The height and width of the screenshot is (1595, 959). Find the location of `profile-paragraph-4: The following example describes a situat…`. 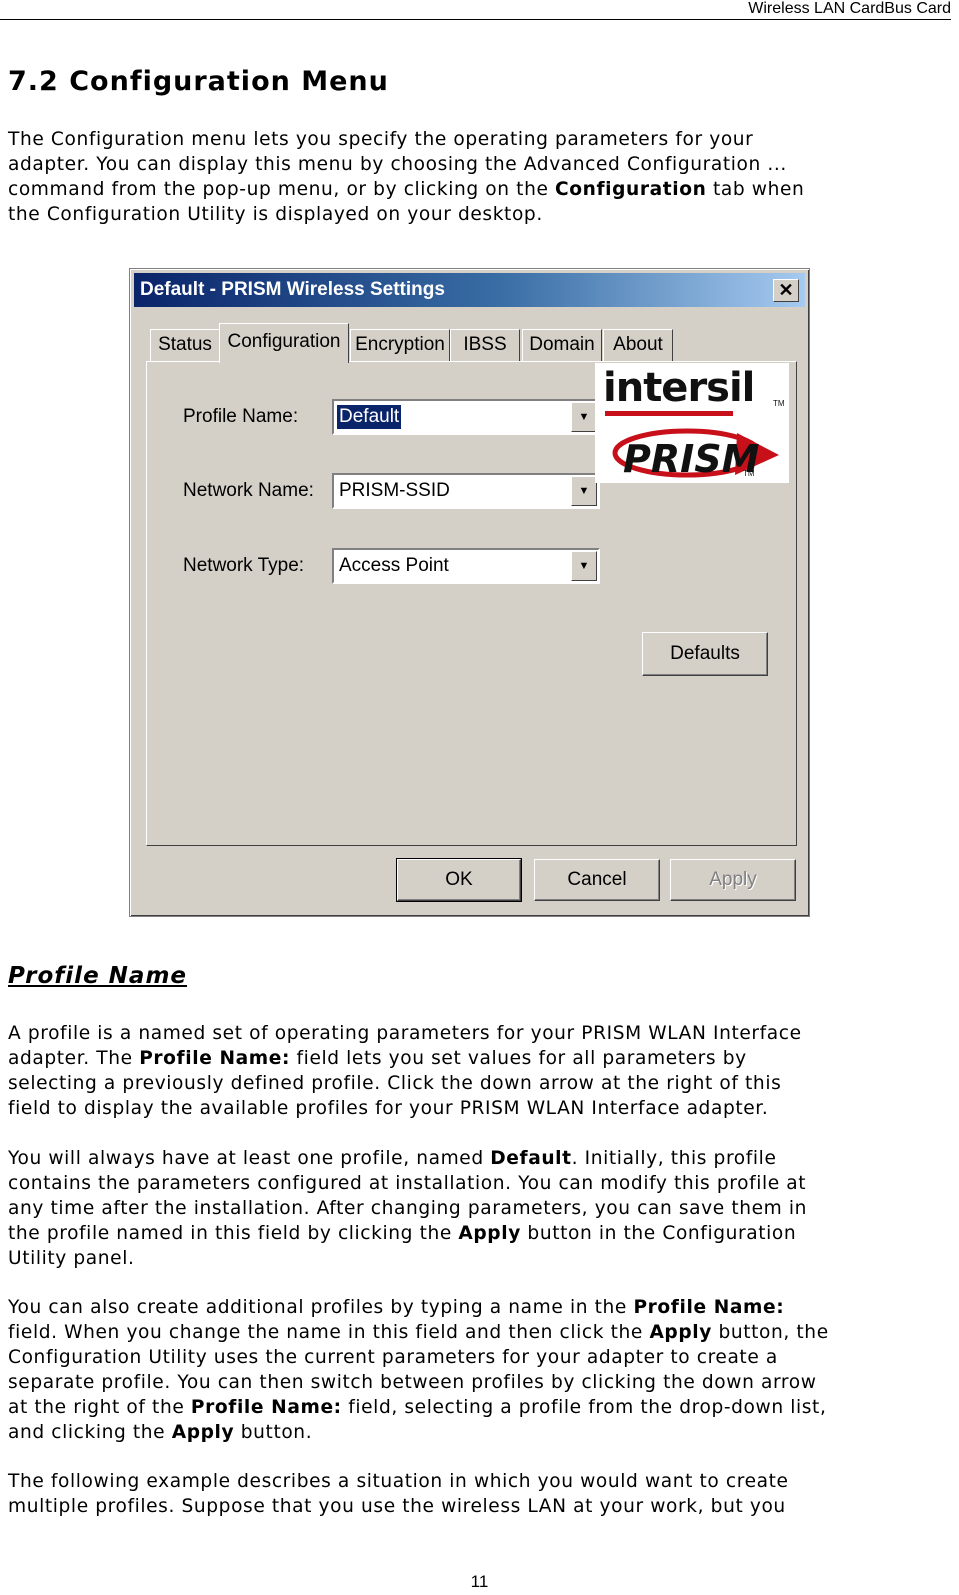

profile-paragraph-4: The following example describes a situat… is located at coordinates (398, 1494).